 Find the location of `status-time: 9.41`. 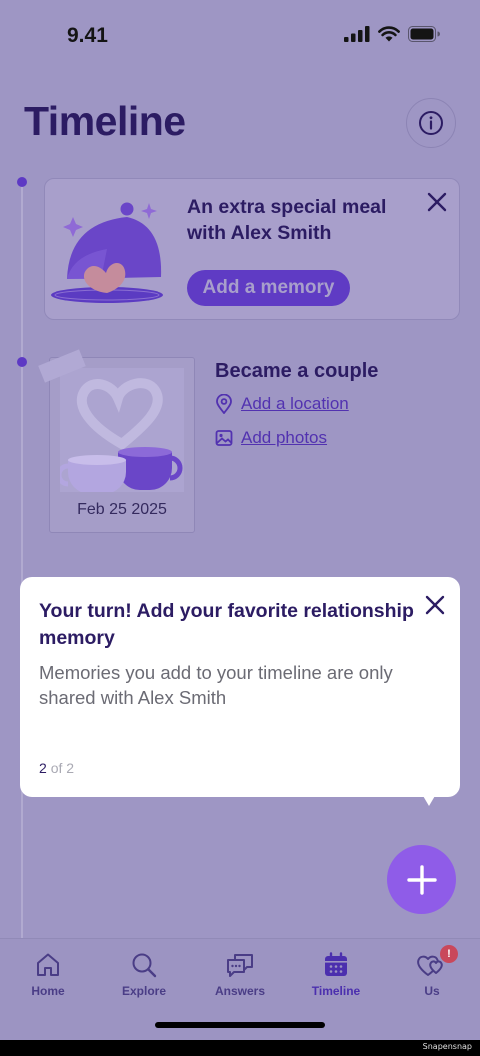

status-time: 9.41 is located at coordinates (87, 35).